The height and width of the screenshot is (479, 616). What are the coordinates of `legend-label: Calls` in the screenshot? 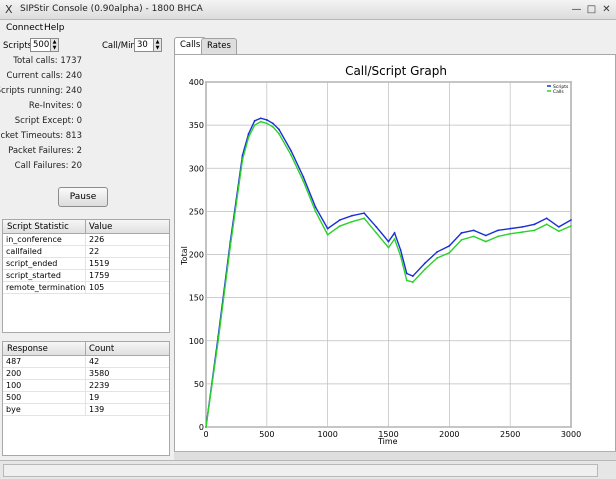 It's located at (558, 92).